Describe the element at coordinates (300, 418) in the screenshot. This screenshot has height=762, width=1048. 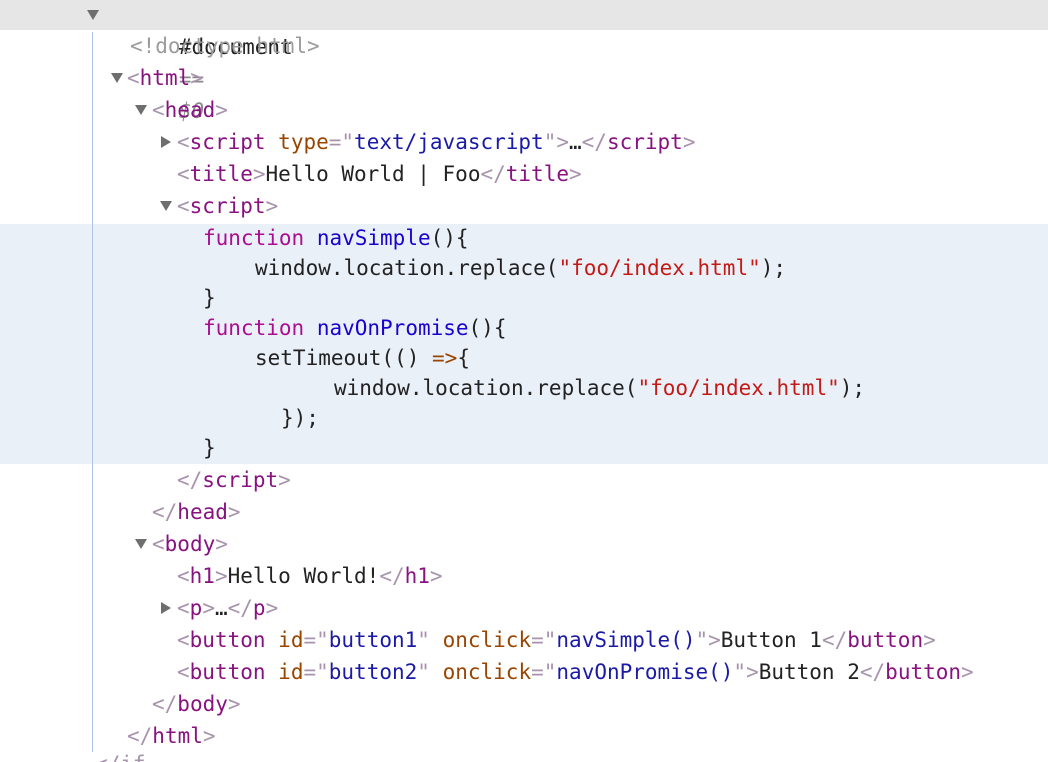
I see `script-code-line: });` at that location.